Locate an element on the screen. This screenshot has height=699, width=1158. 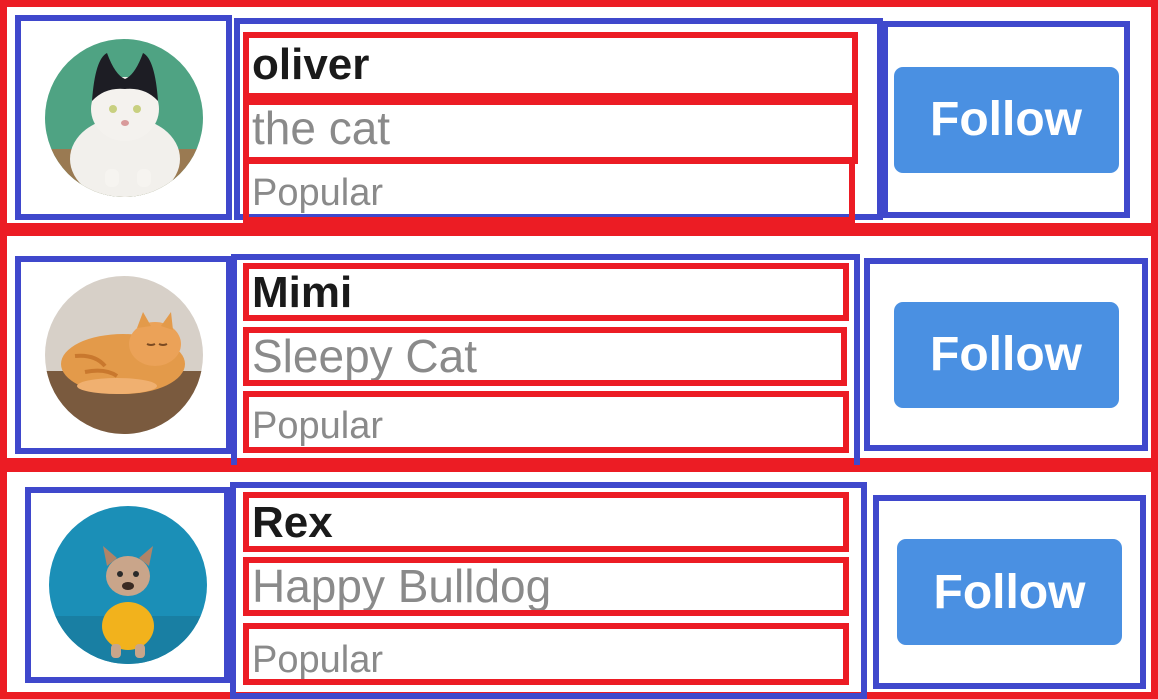
user-name: Mimi is located at coordinates (546, 292).